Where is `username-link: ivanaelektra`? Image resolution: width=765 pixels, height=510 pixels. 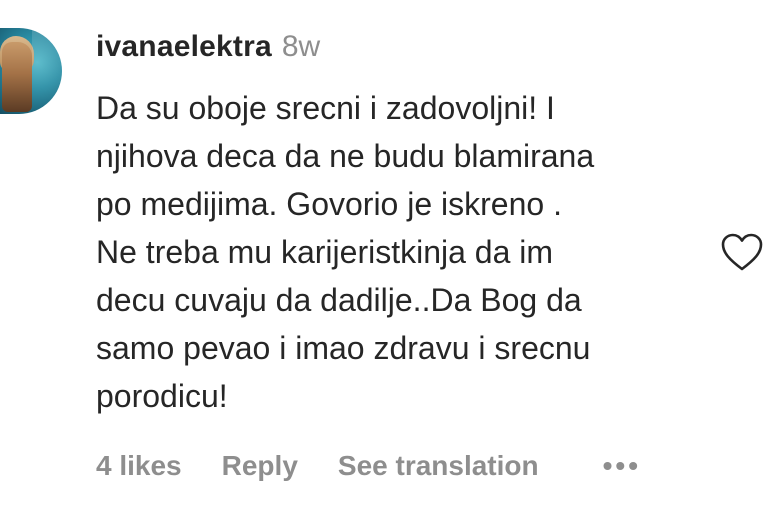
username-link: ivanaelektra is located at coordinates (184, 47).